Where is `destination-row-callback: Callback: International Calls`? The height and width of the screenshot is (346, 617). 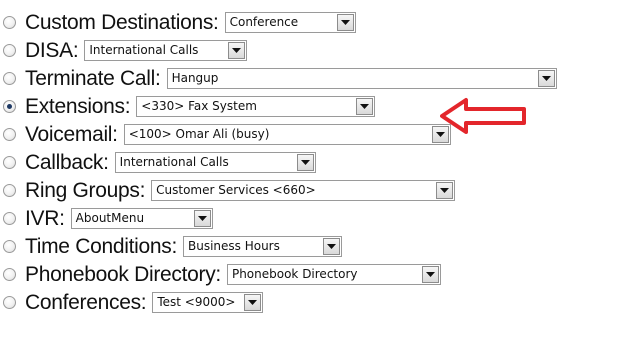 destination-row-callback: Callback: International Calls is located at coordinates (158, 162).